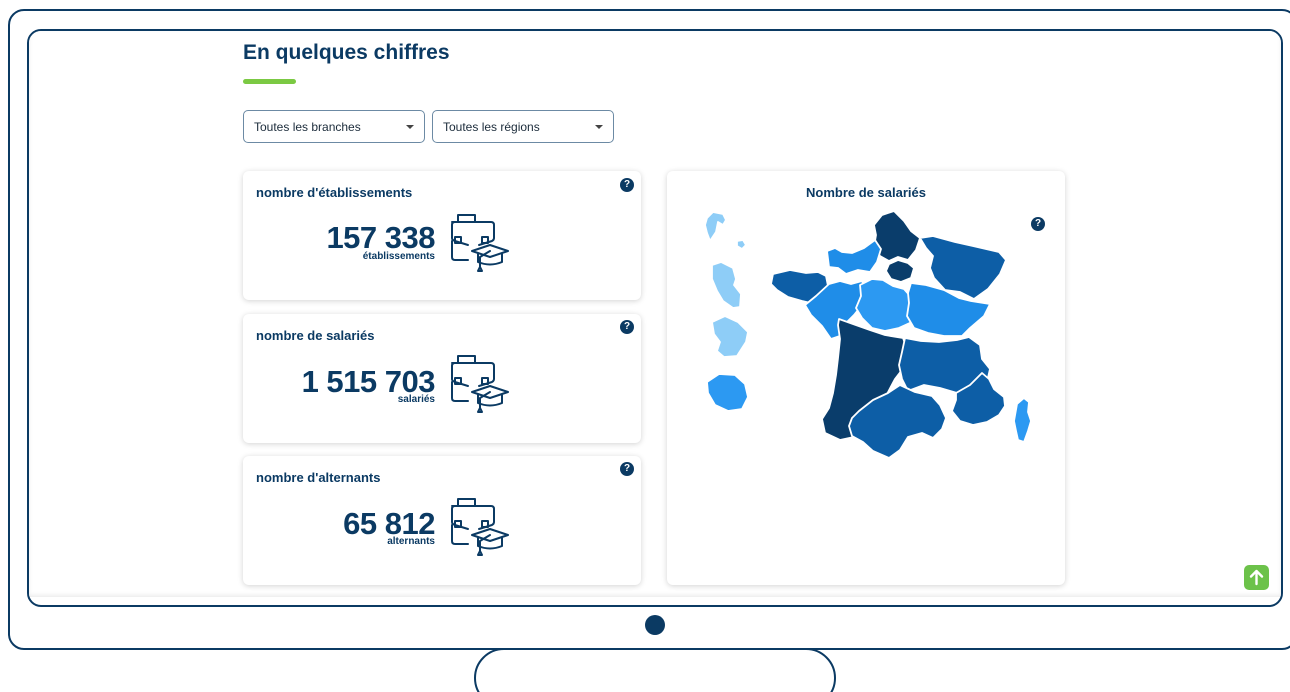  I want to click on card-title: nombre d'alternants, so click(318, 477).